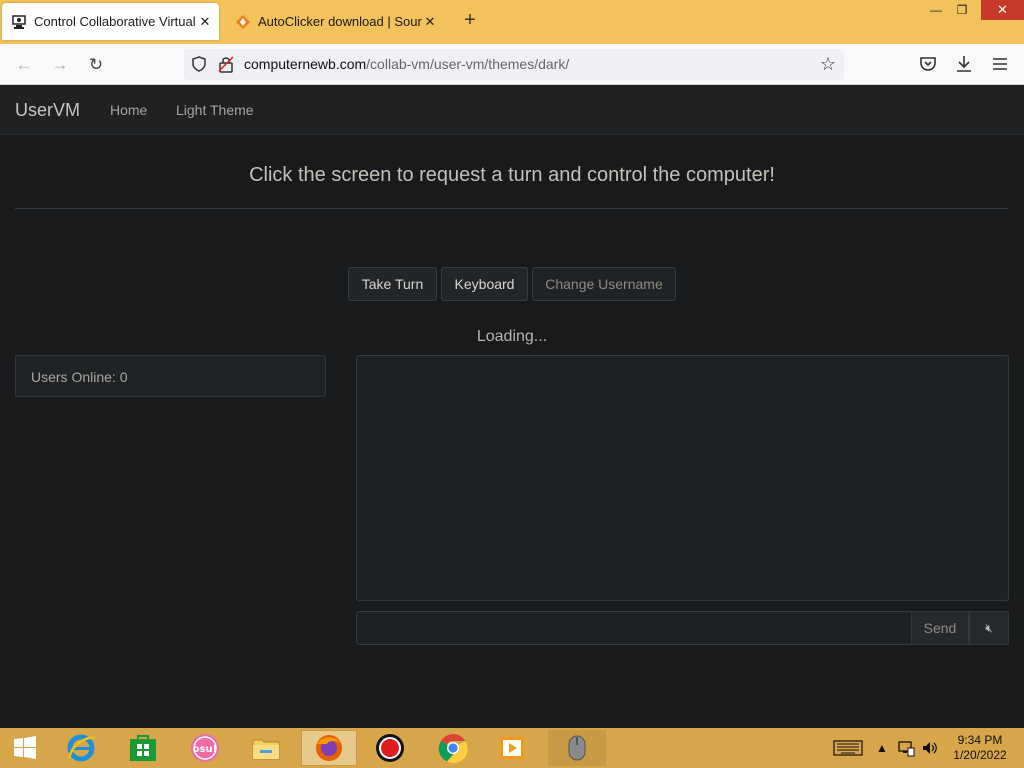 This screenshot has width=1024, height=768. Describe the element at coordinates (81, 748) in the screenshot. I see `internet-explorer-icon` at that location.